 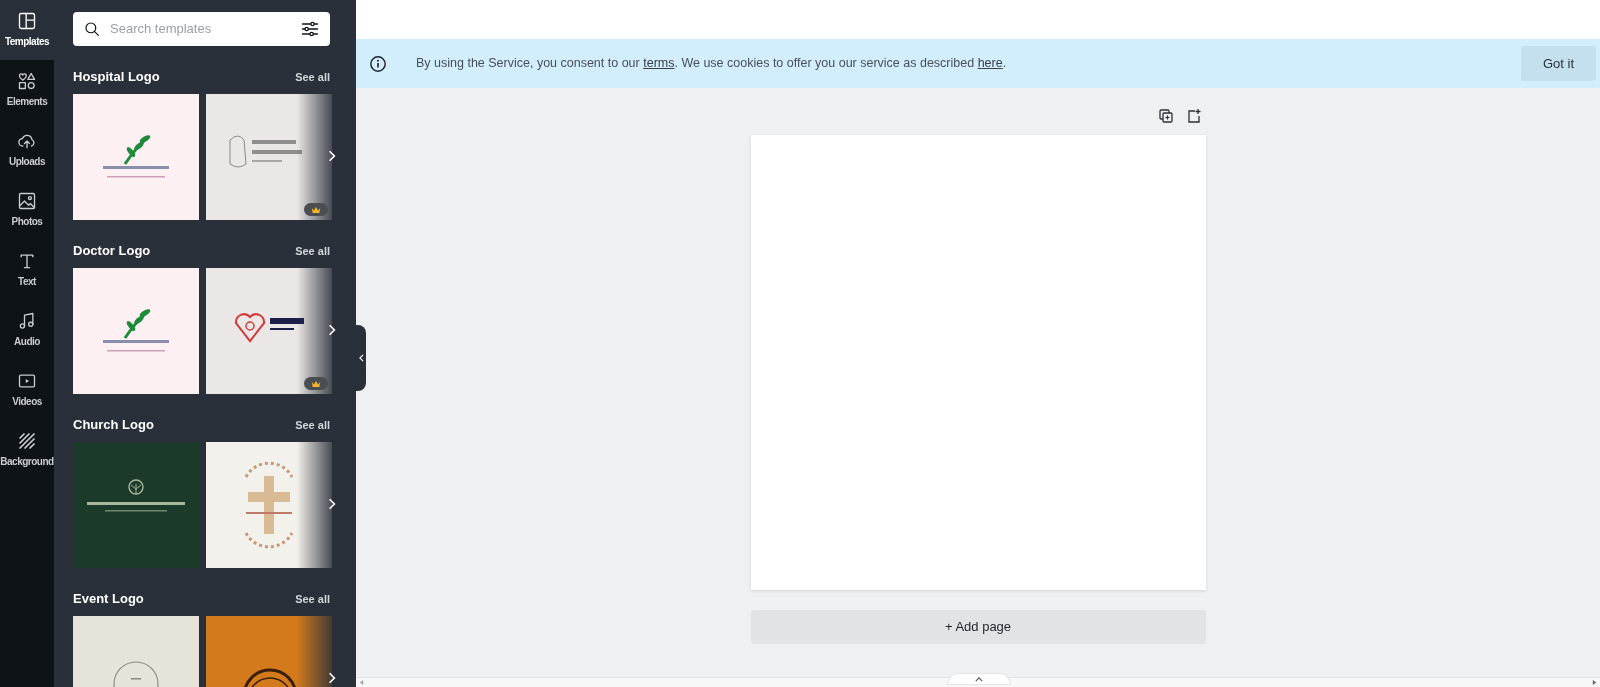 What do you see at coordinates (712, 64) in the screenshot?
I see `consent-message: By using the Service, you consent to our terms. We use cookies to offer you our service as described here.` at bounding box center [712, 64].